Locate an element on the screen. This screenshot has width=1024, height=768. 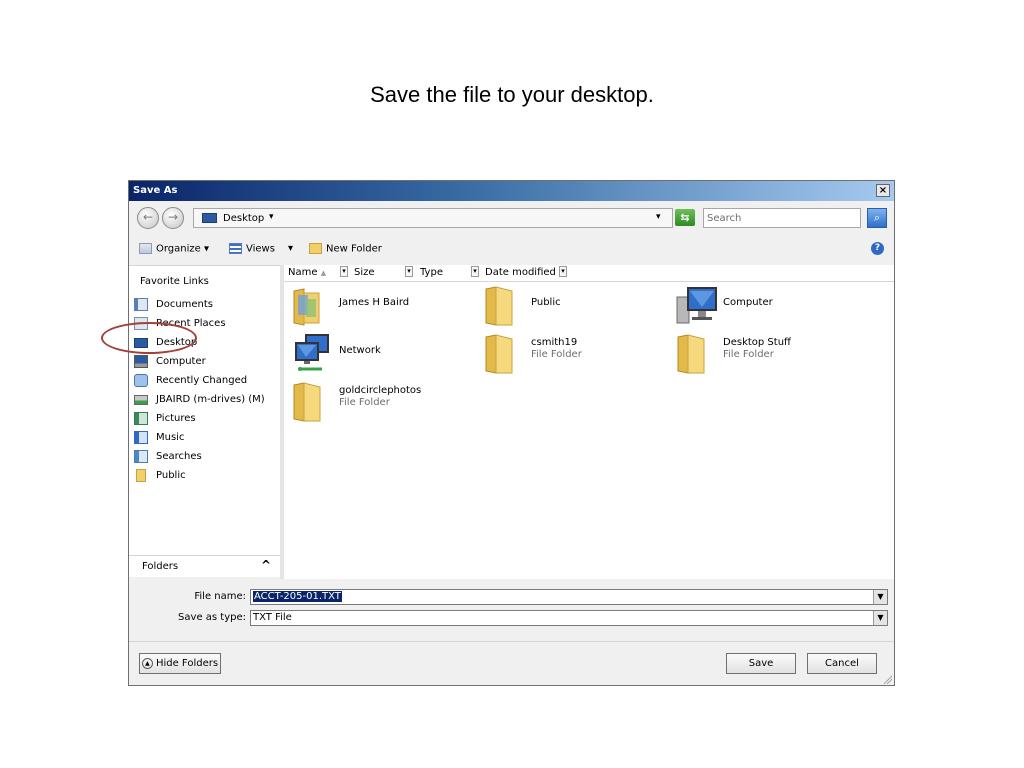
sidebar-item-public: Public is located at coordinates (204, 477).